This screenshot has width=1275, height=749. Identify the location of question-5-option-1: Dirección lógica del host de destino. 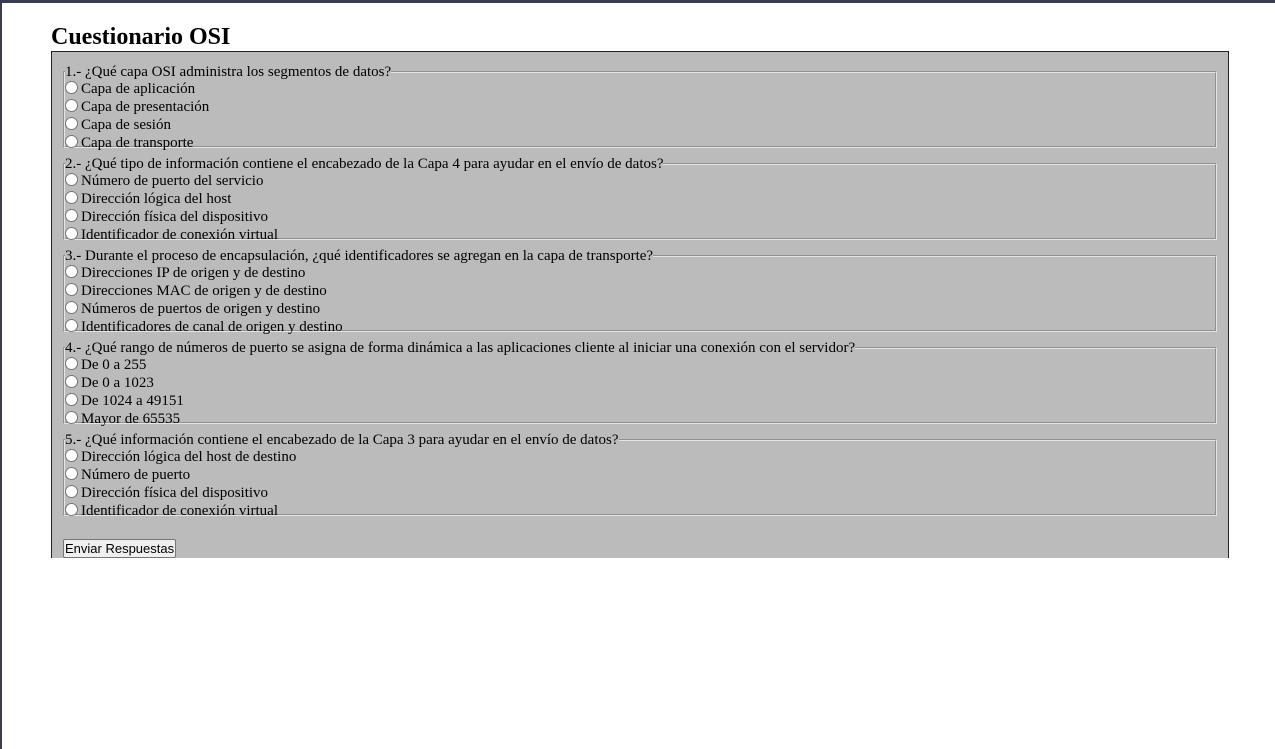
(640, 457).